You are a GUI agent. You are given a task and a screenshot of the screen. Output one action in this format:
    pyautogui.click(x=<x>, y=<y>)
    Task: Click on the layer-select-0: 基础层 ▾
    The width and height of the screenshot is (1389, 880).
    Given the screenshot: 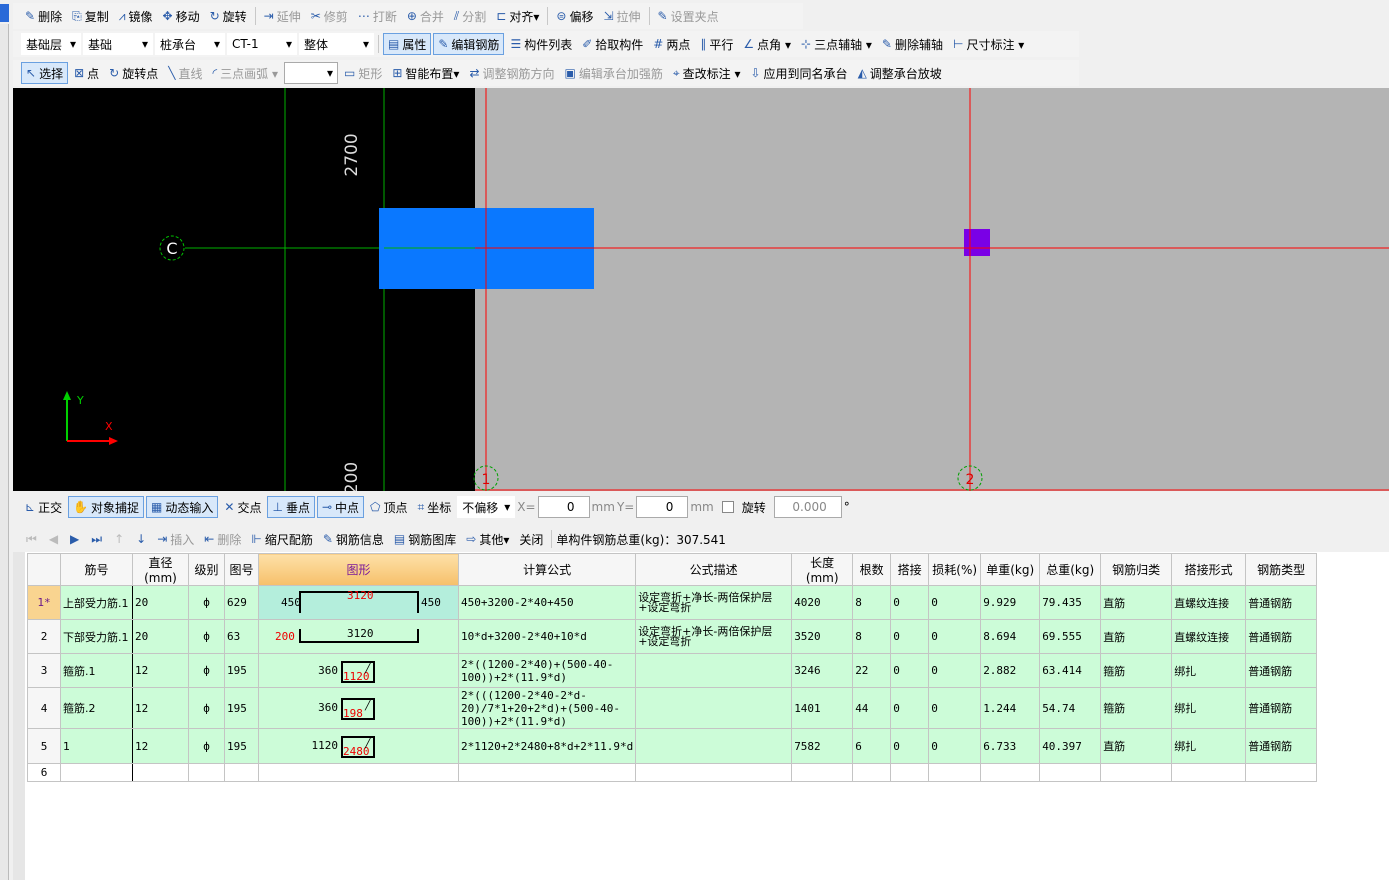 What is the action you would take?
    pyautogui.click(x=51, y=44)
    